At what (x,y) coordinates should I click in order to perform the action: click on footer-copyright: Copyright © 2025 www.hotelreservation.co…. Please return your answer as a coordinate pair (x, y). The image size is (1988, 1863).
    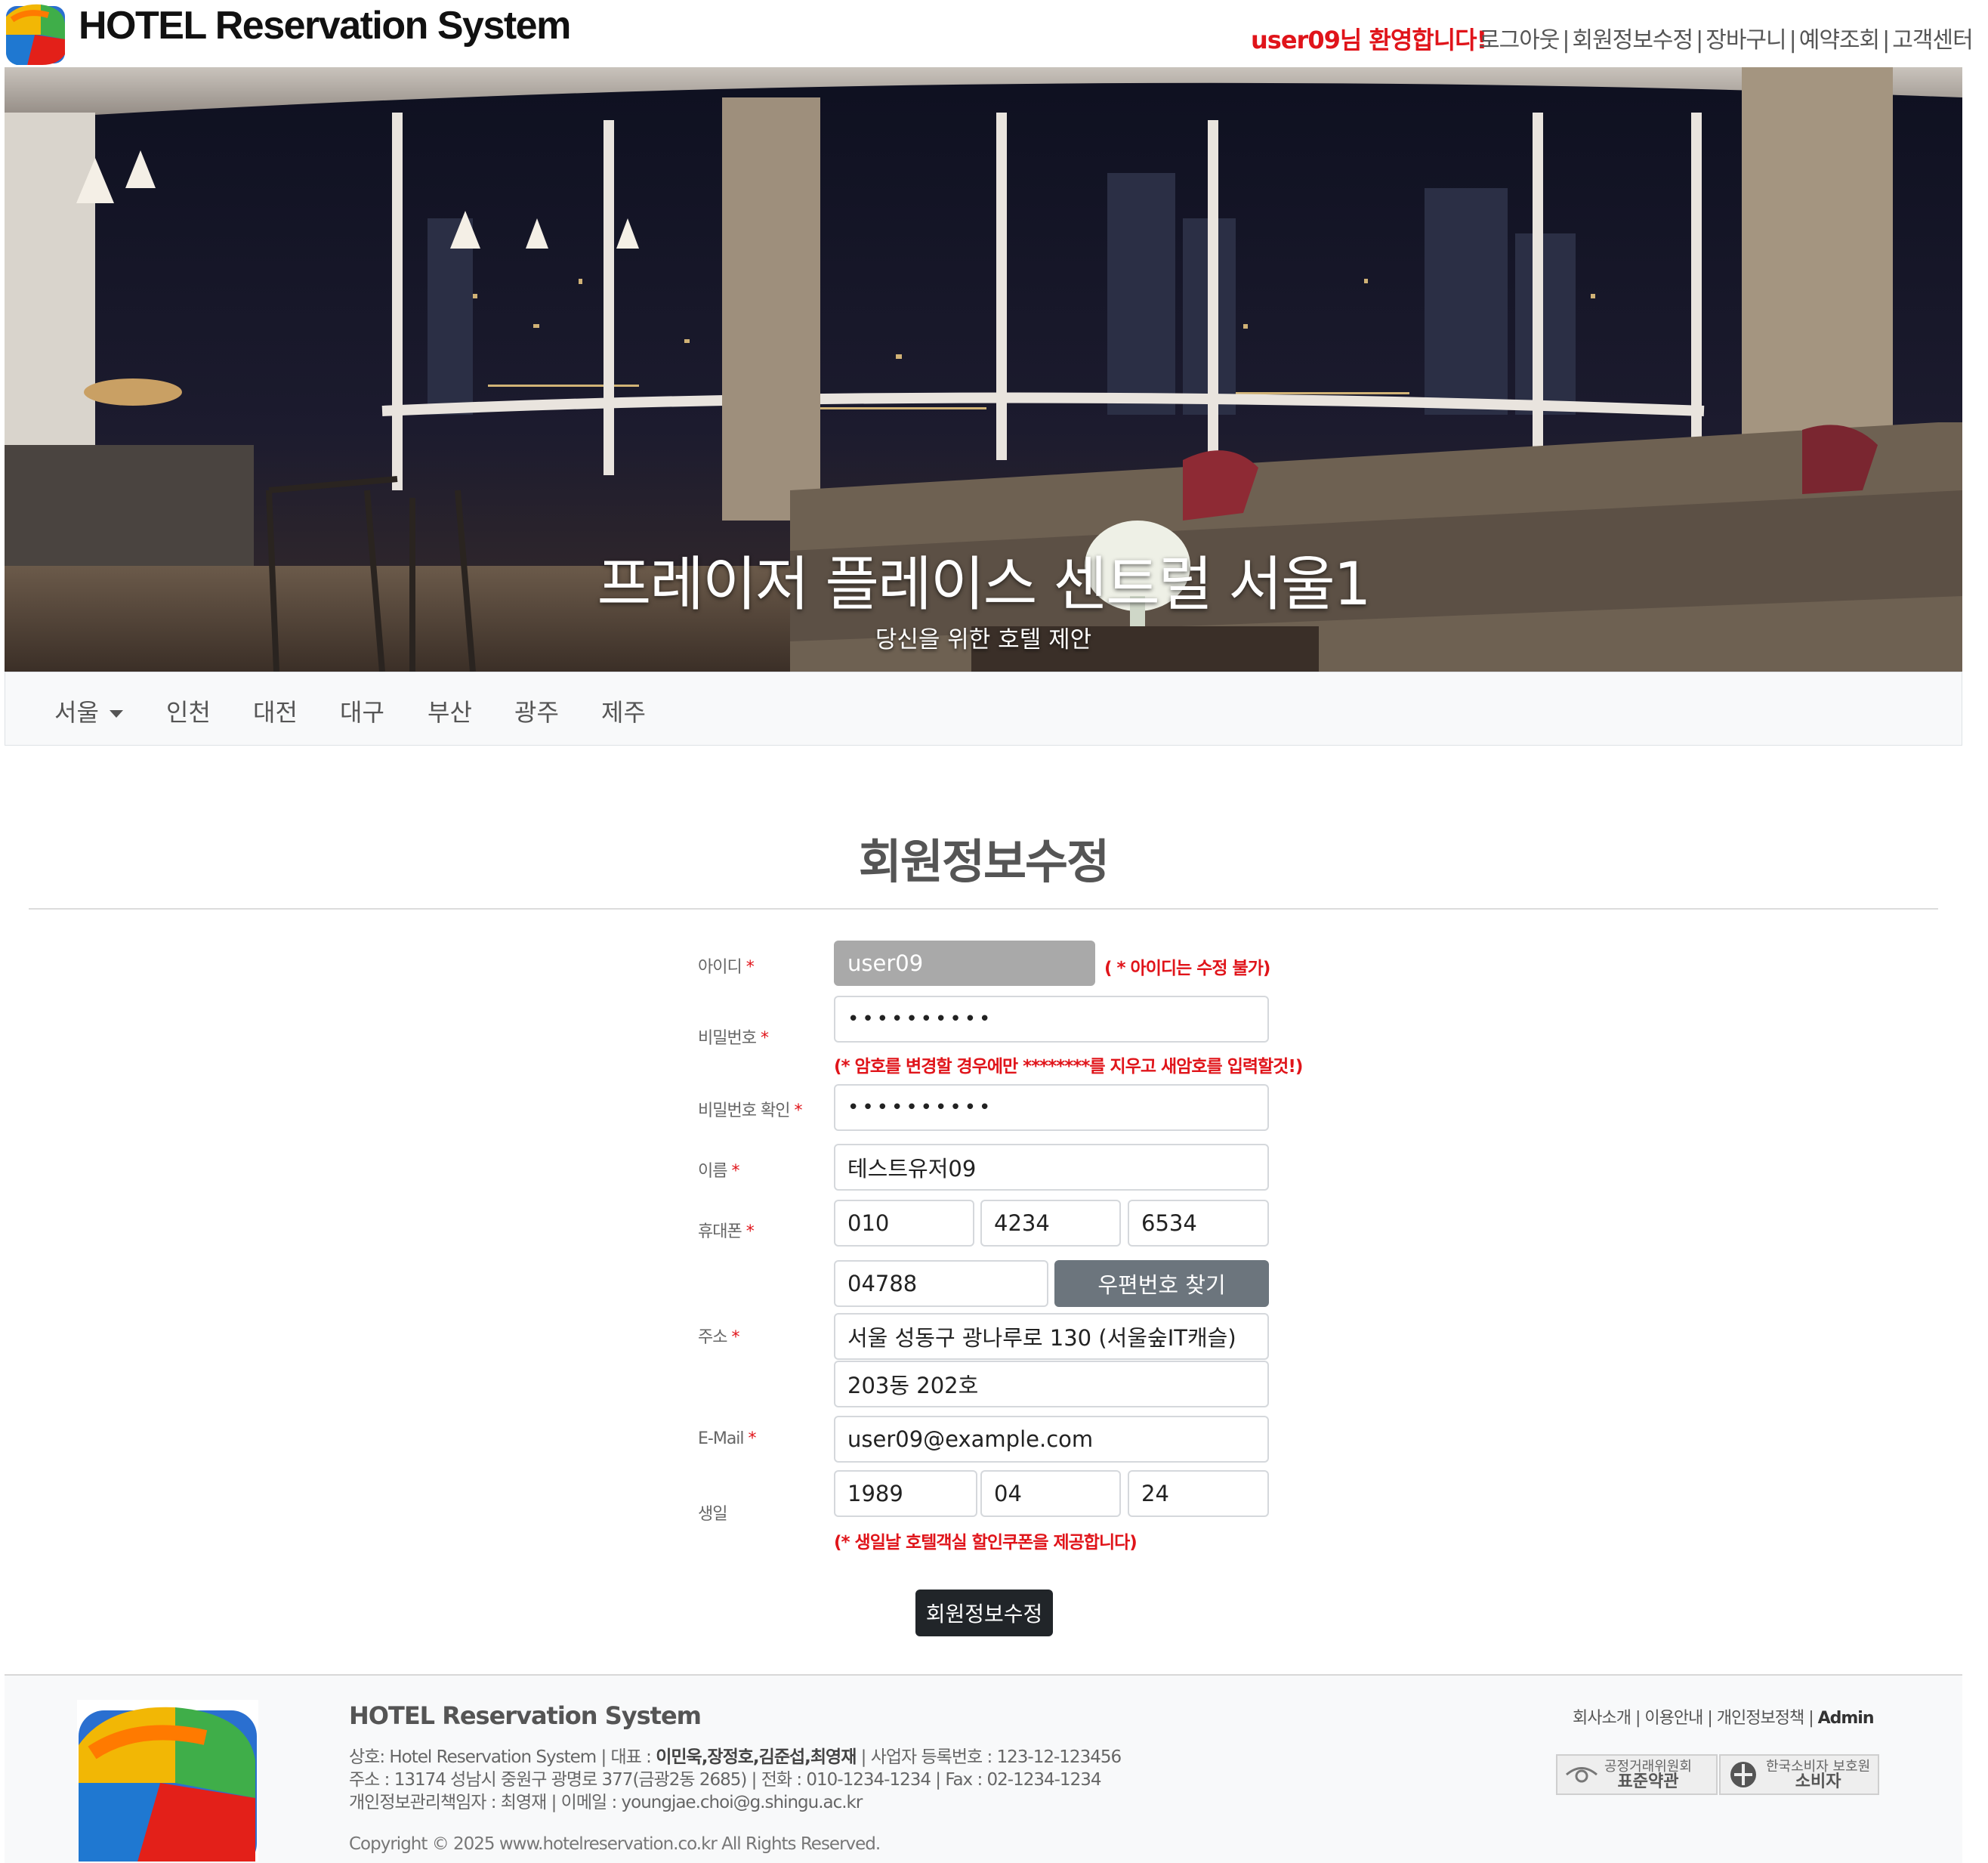
    Looking at the image, I should click on (615, 1844).